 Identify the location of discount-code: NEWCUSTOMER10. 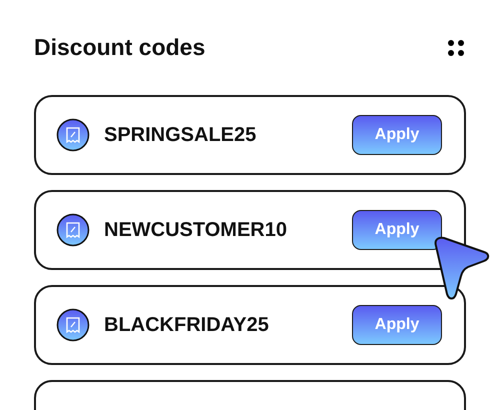
(196, 230).